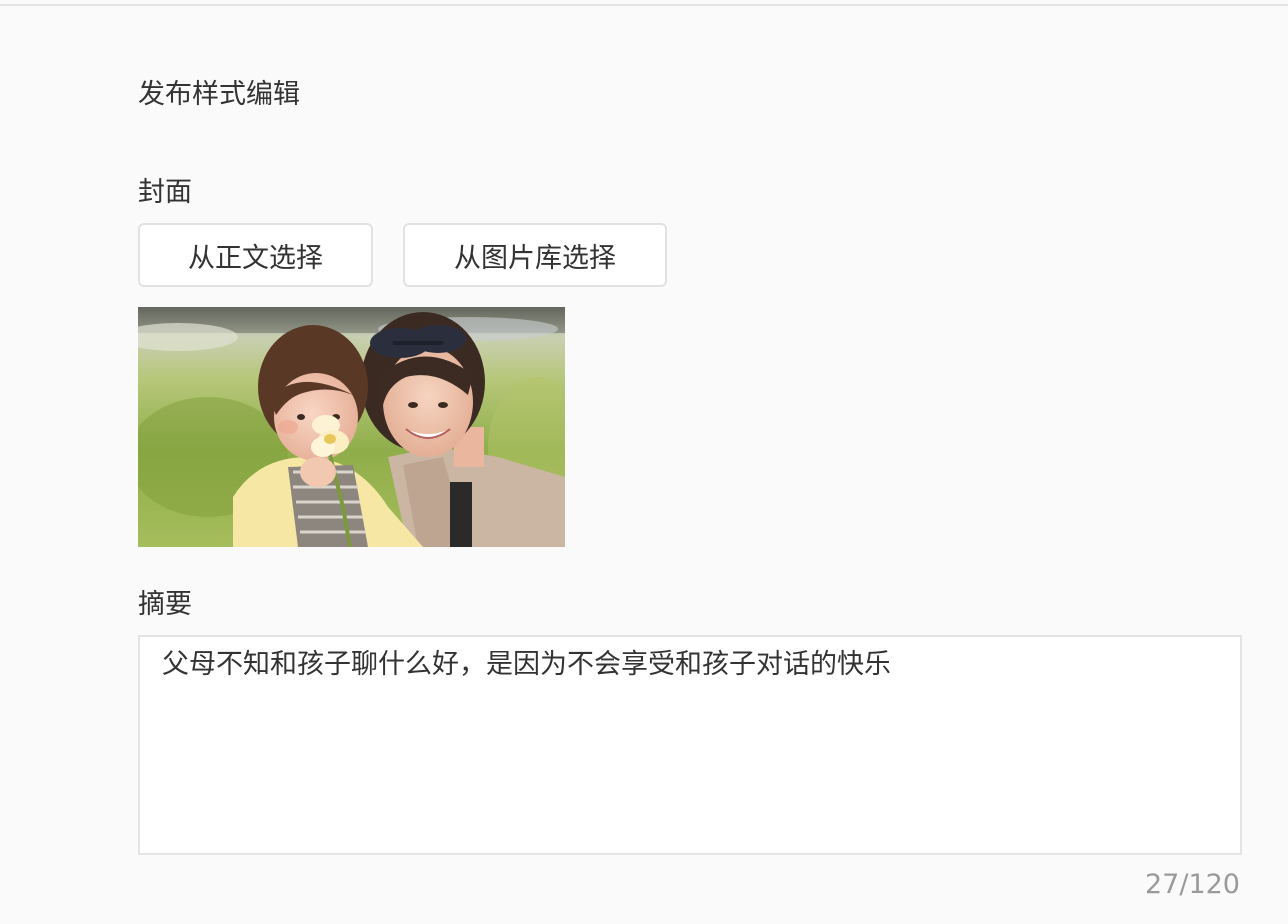 This screenshot has height=924, width=1288. What do you see at coordinates (255, 255) in the screenshot?
I see `select-from-body-button: 从正文选择` at bounding box center [255, 255].